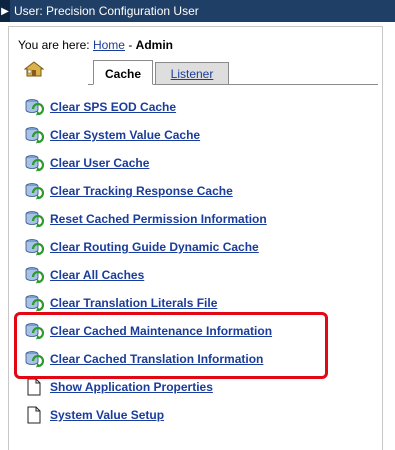  What do you see at coordinates (97, 275) in the screenshot?
I see `clear-all-caches-link: Clear All Caches` at bounding box center [97, 275].